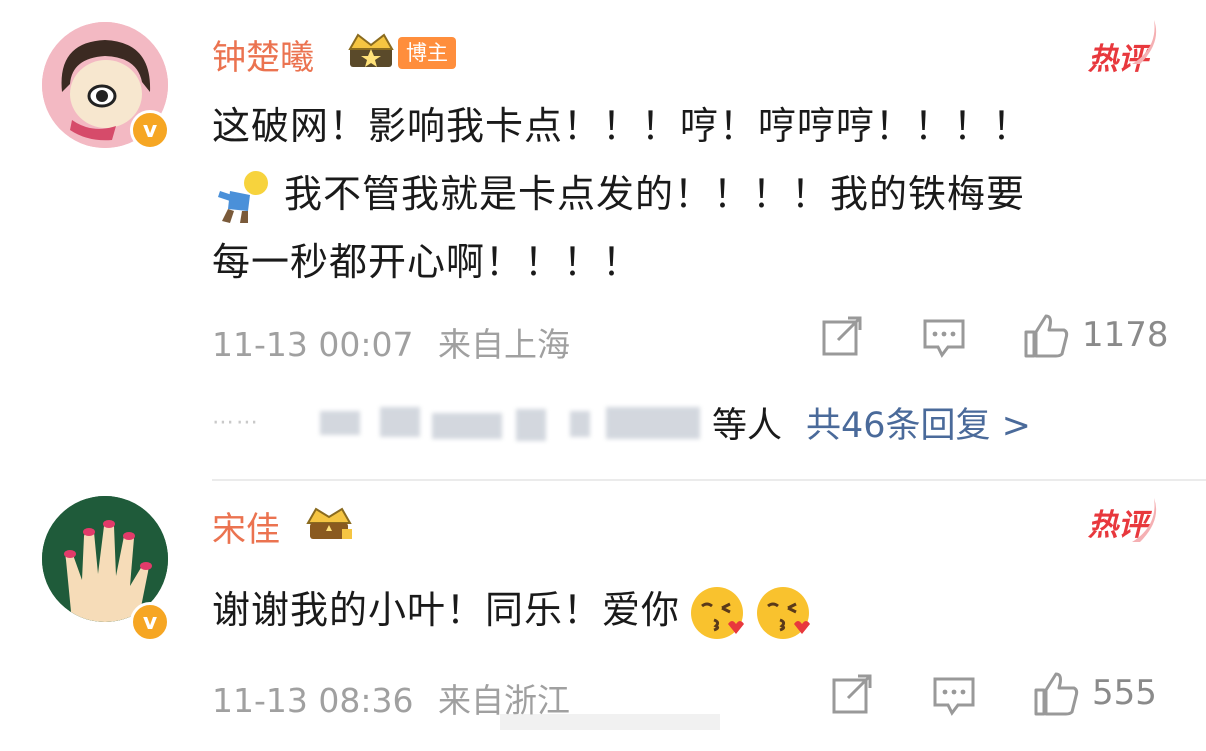  Describe the element at coordinates (622, 126) in the screenshot. I see `comment-line: 这破网！影响我卡点！！！哼！哼哼哼！！！！` at that location.